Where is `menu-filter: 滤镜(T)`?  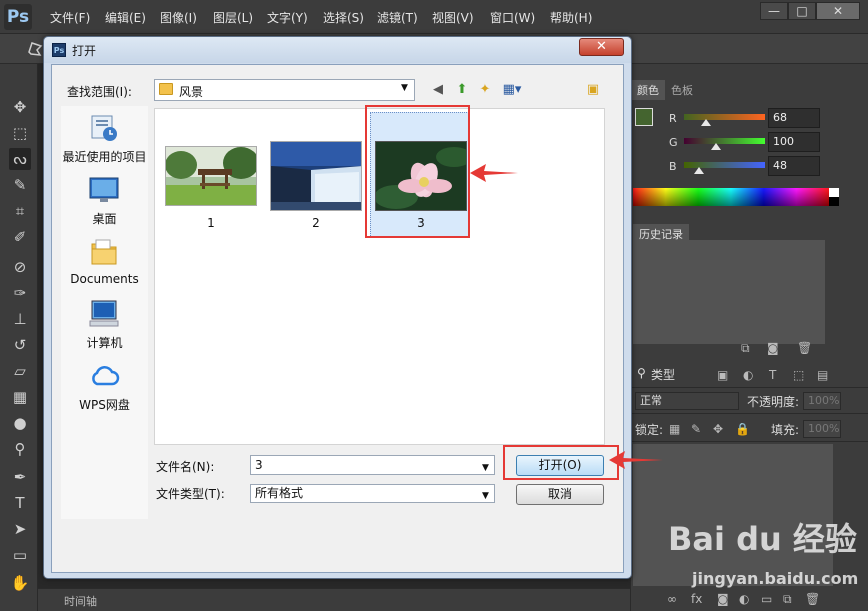
menu-filter: 滤镜(T) is located at coordinates (397, 17).